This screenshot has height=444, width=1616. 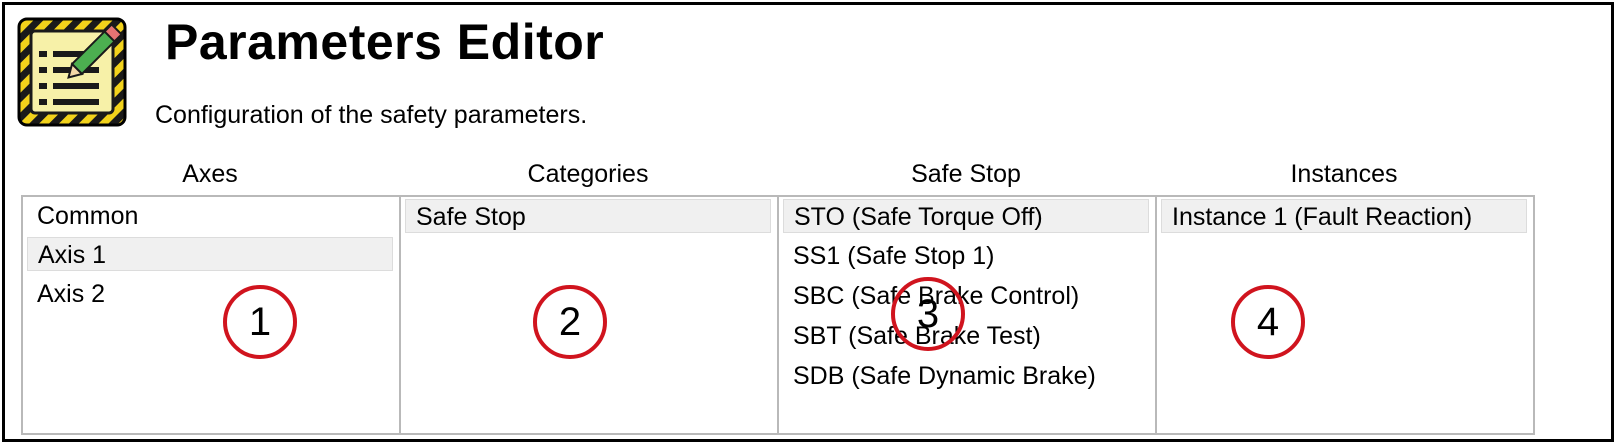 I want to click on callout-marker-4: 4, so click(x=1268, y=322).